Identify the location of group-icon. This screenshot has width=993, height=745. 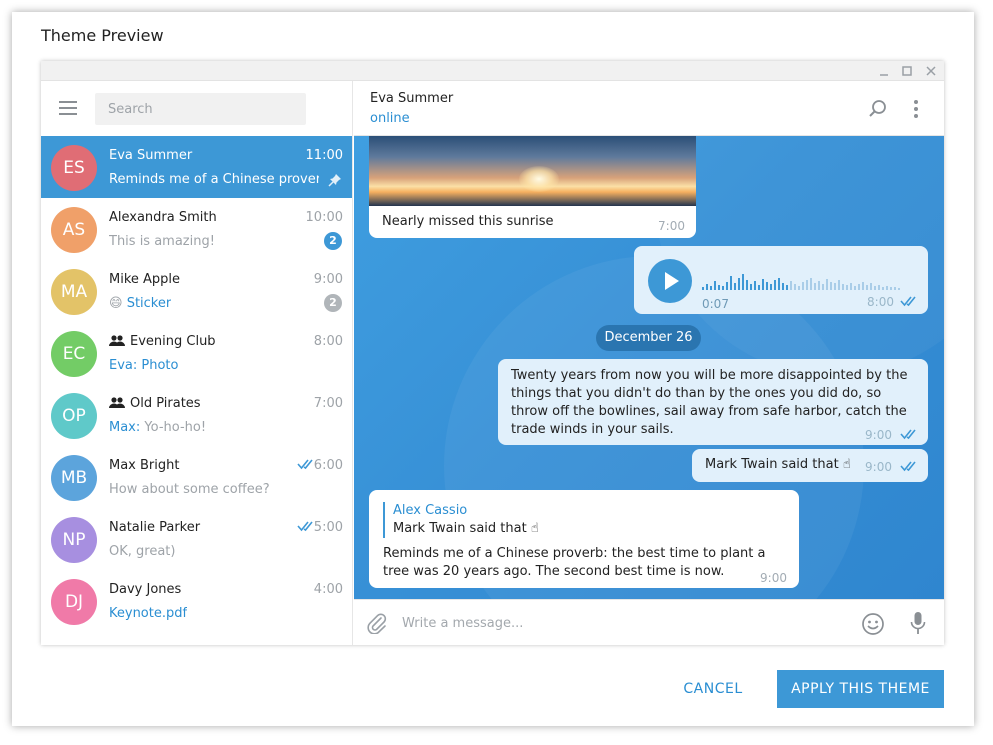
(117, 340).